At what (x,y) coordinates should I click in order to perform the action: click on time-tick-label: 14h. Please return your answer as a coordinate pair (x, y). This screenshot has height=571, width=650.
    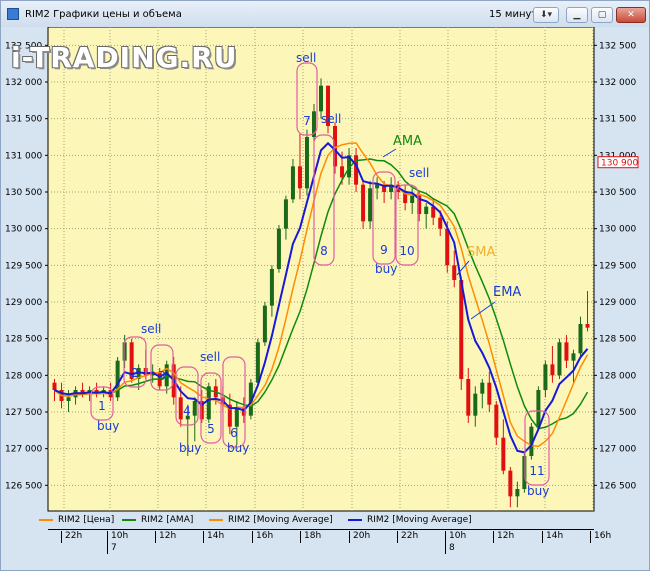
    Looking at the image, I should click on (552, 537).